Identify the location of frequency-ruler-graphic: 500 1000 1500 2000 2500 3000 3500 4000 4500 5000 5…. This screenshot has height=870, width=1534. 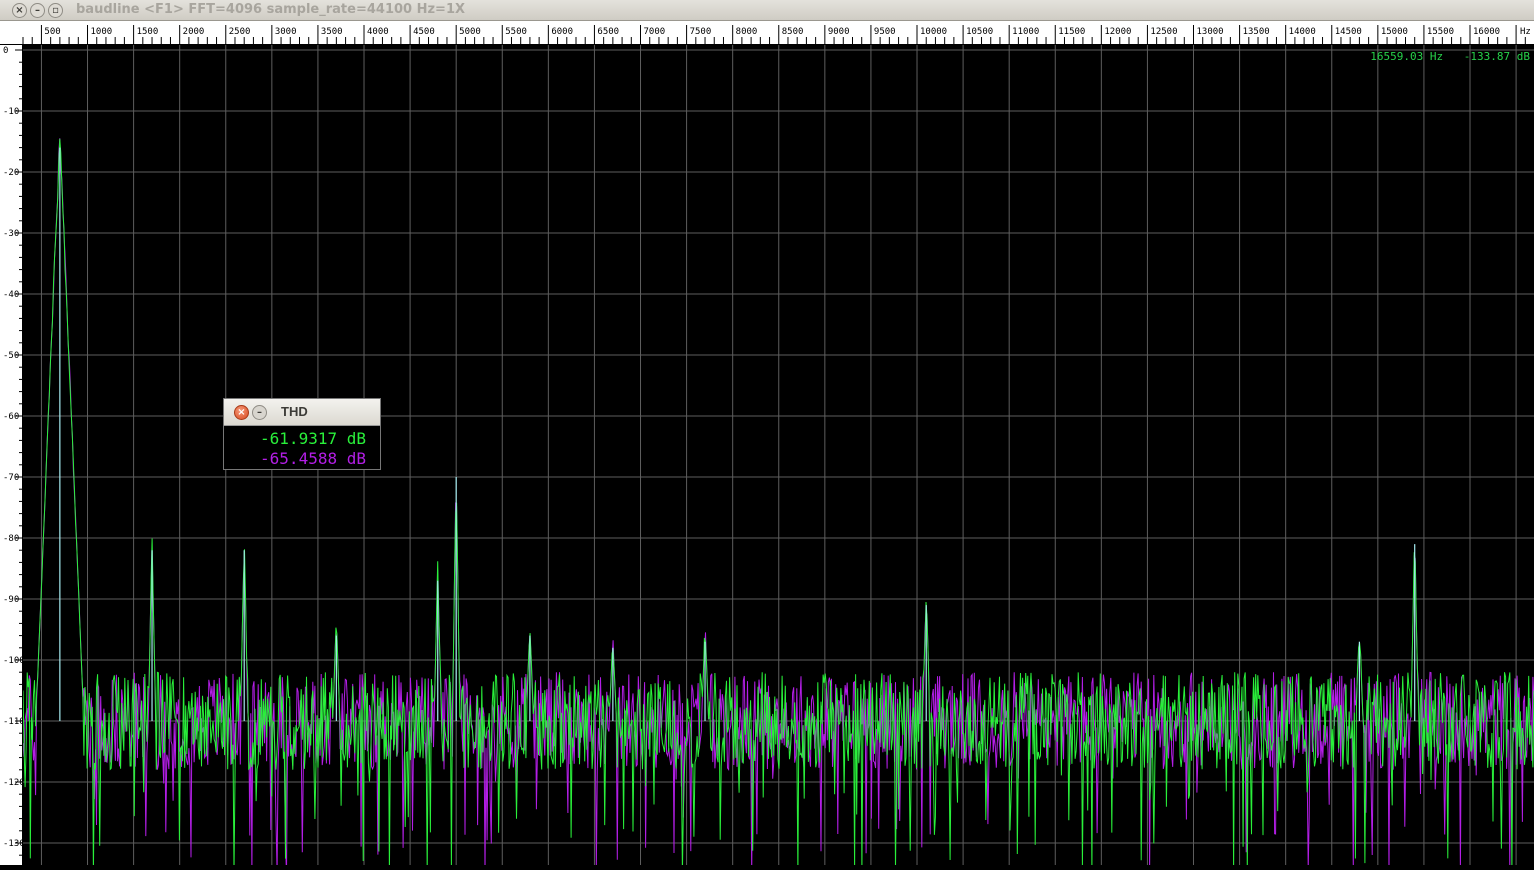
(776, 35).